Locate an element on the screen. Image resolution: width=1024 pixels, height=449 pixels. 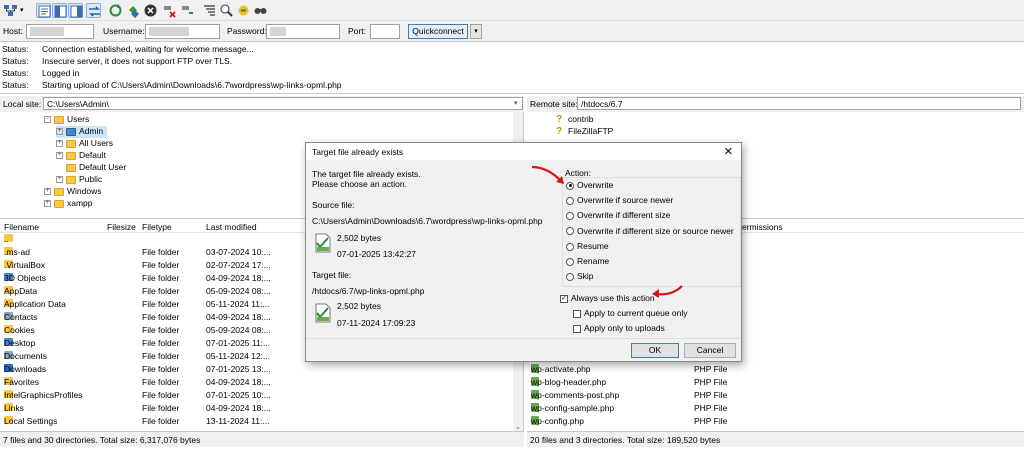
sync-browse-icon is located at coordinates (243, 10).